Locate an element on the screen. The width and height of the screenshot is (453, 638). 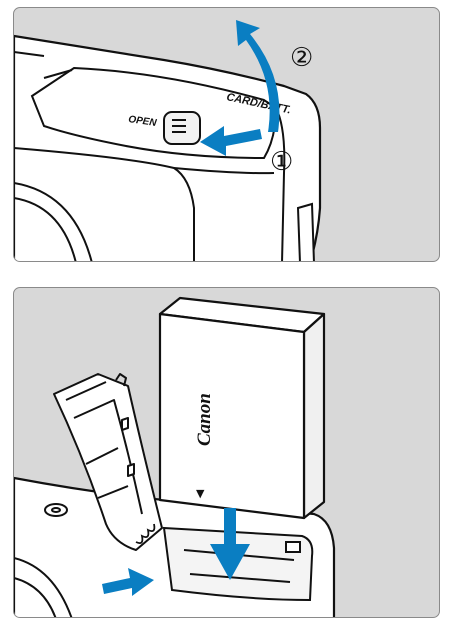
screw-mark is located at coordinates (56, 510).